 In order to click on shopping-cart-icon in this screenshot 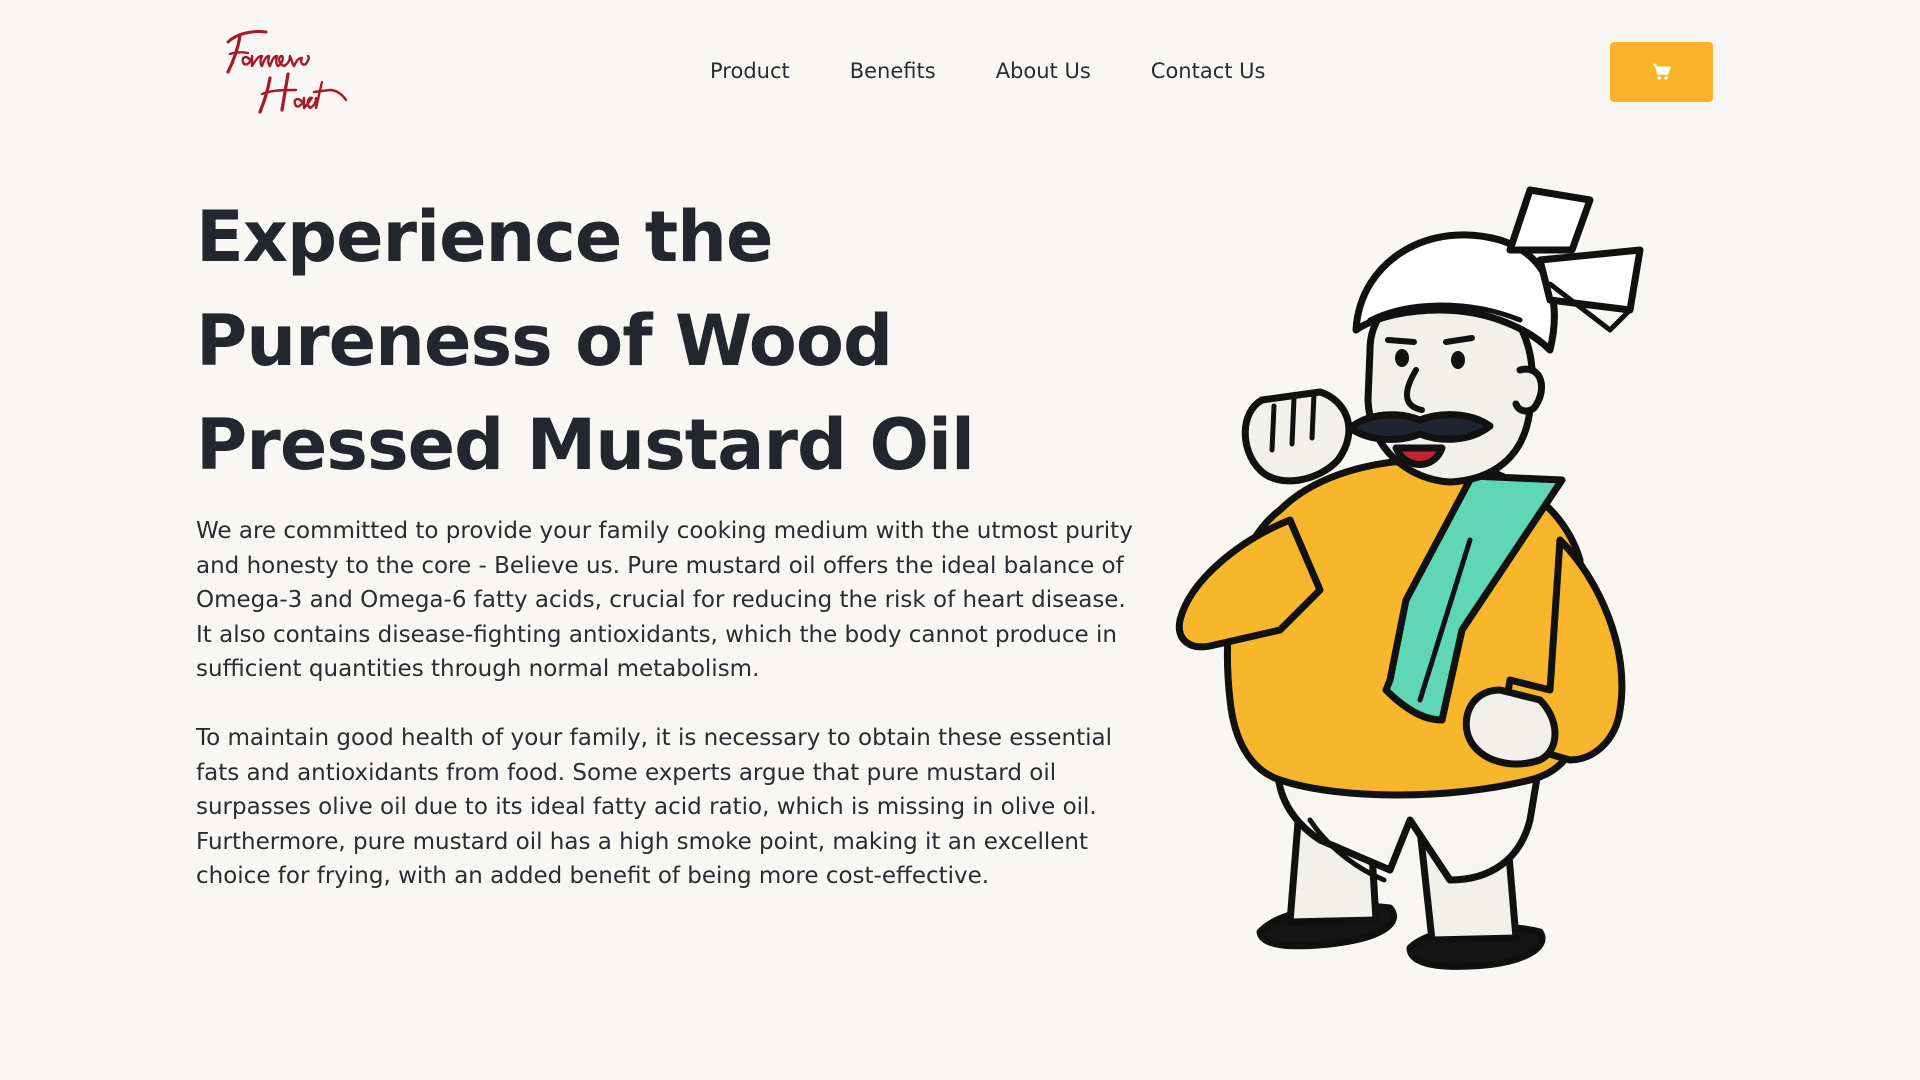, I will do `click(1661, 71)`.